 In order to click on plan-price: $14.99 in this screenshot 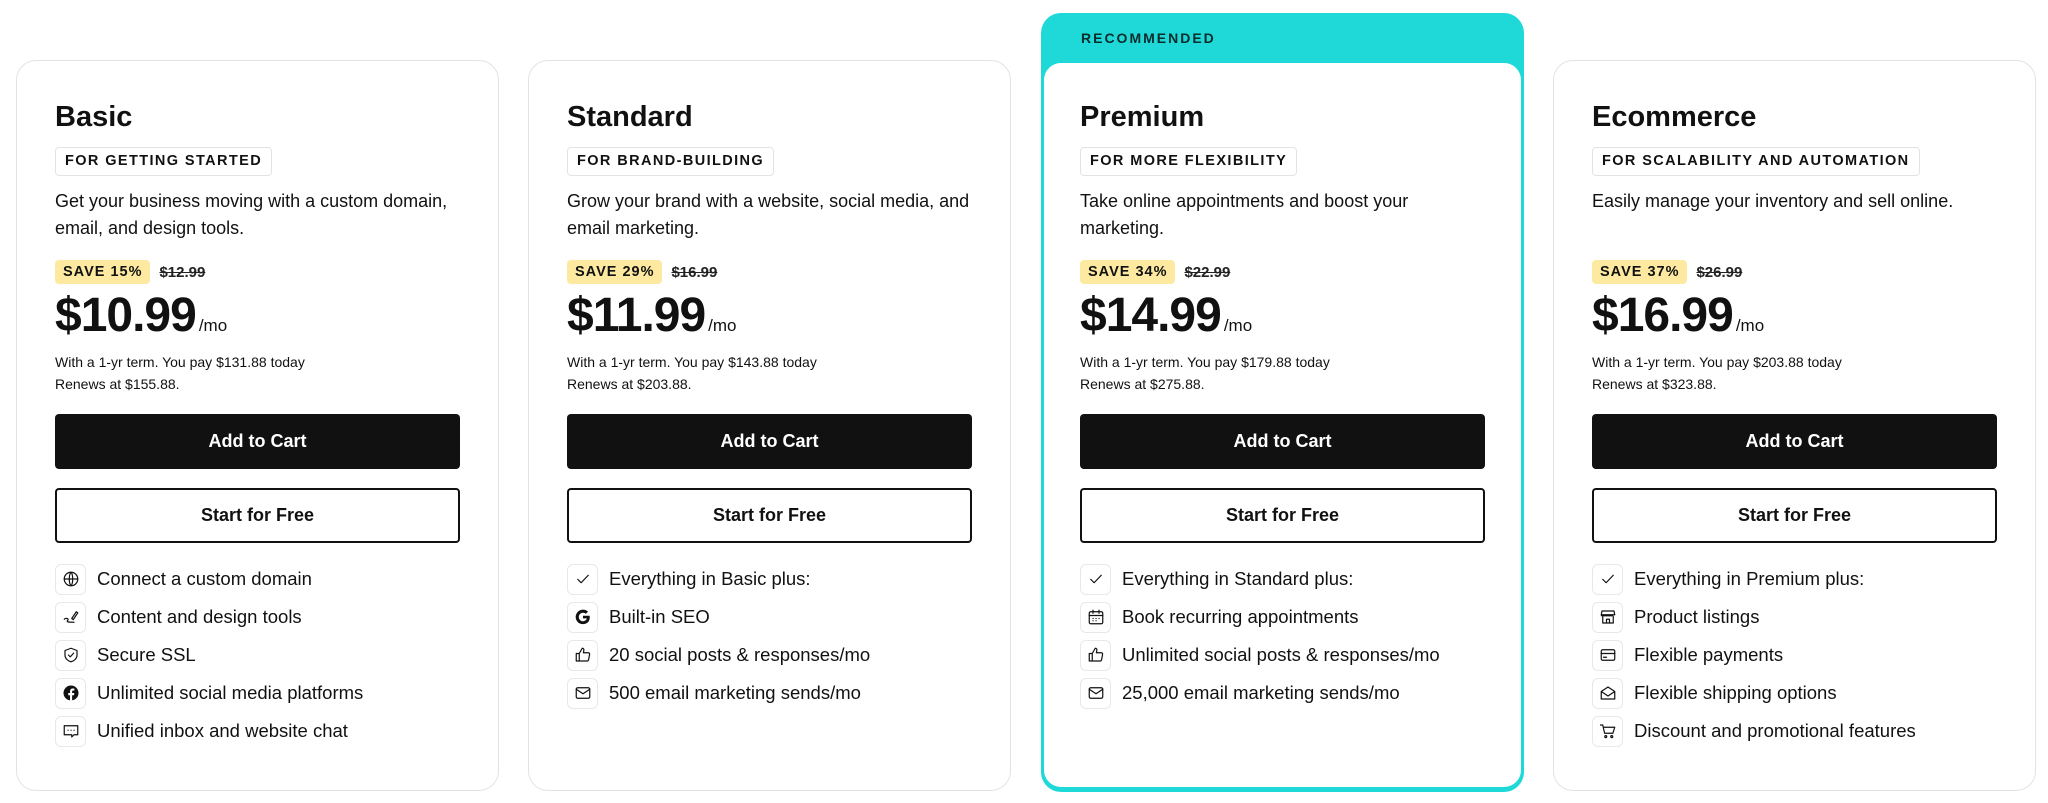, I will do `click(1151, 315)`.